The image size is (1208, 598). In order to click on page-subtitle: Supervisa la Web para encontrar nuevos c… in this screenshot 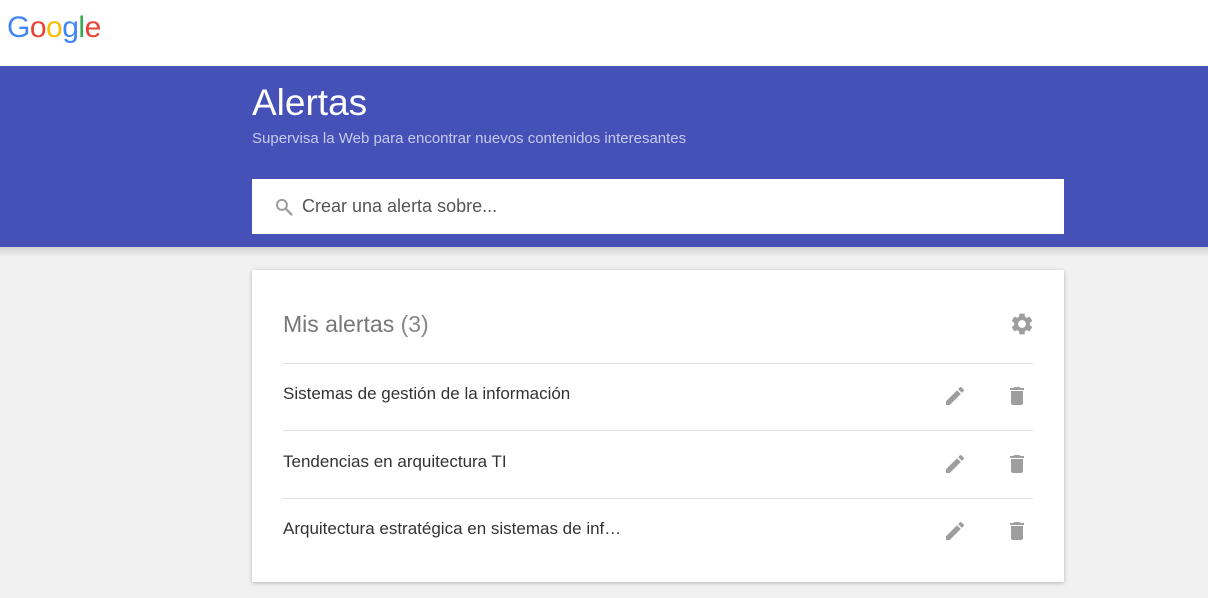, I will do `click(469, 138)`.